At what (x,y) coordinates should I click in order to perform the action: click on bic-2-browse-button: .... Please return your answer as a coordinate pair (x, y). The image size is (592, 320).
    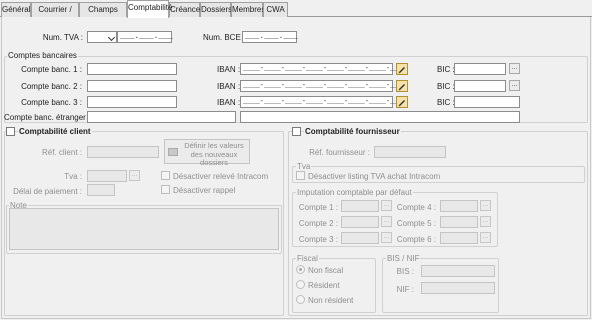
    Looking at the image, I should click on (514, 85).